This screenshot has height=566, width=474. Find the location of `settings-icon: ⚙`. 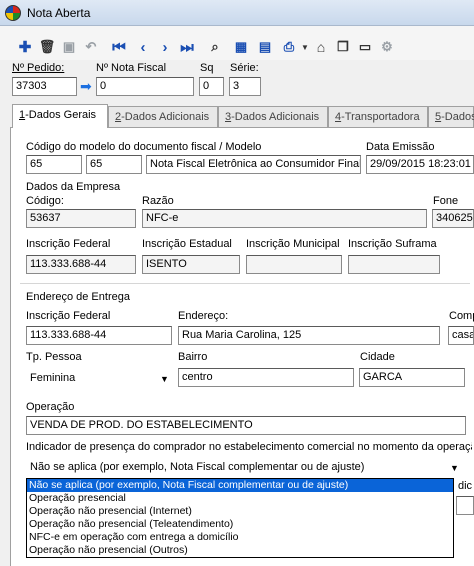

settings-icon: ⚙ is located at coordinates (387, 47).